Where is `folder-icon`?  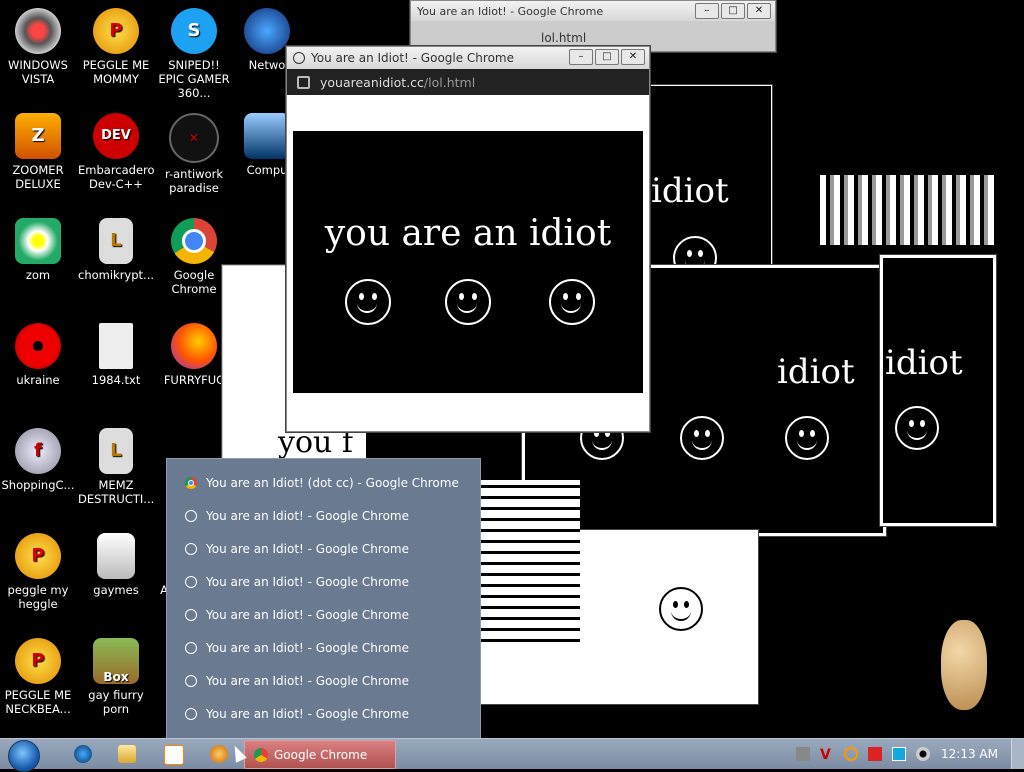
folder-icon is located at coordinates (127, 754).